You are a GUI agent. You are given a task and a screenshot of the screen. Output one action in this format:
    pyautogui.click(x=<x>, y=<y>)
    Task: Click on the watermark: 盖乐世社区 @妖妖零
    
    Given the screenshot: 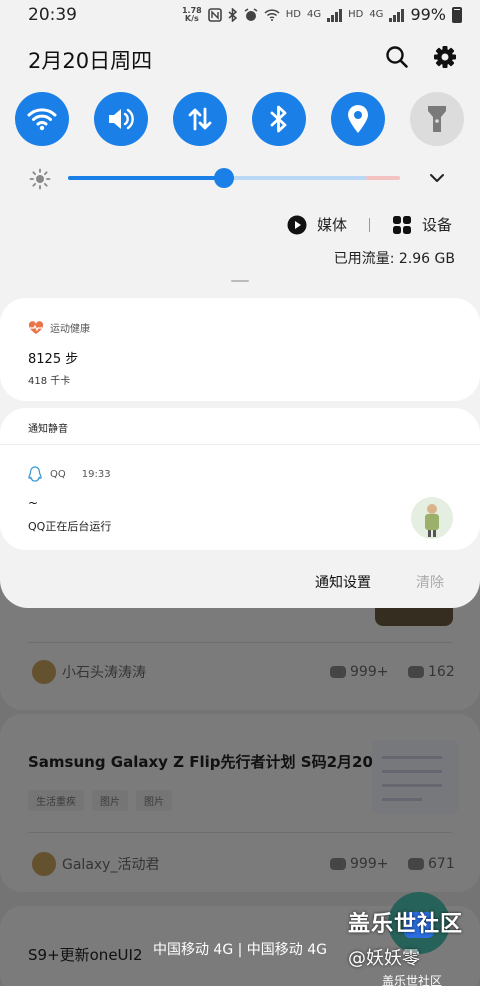 What is the action you would take?
    pyautogui.click(x=405, y=938)
    